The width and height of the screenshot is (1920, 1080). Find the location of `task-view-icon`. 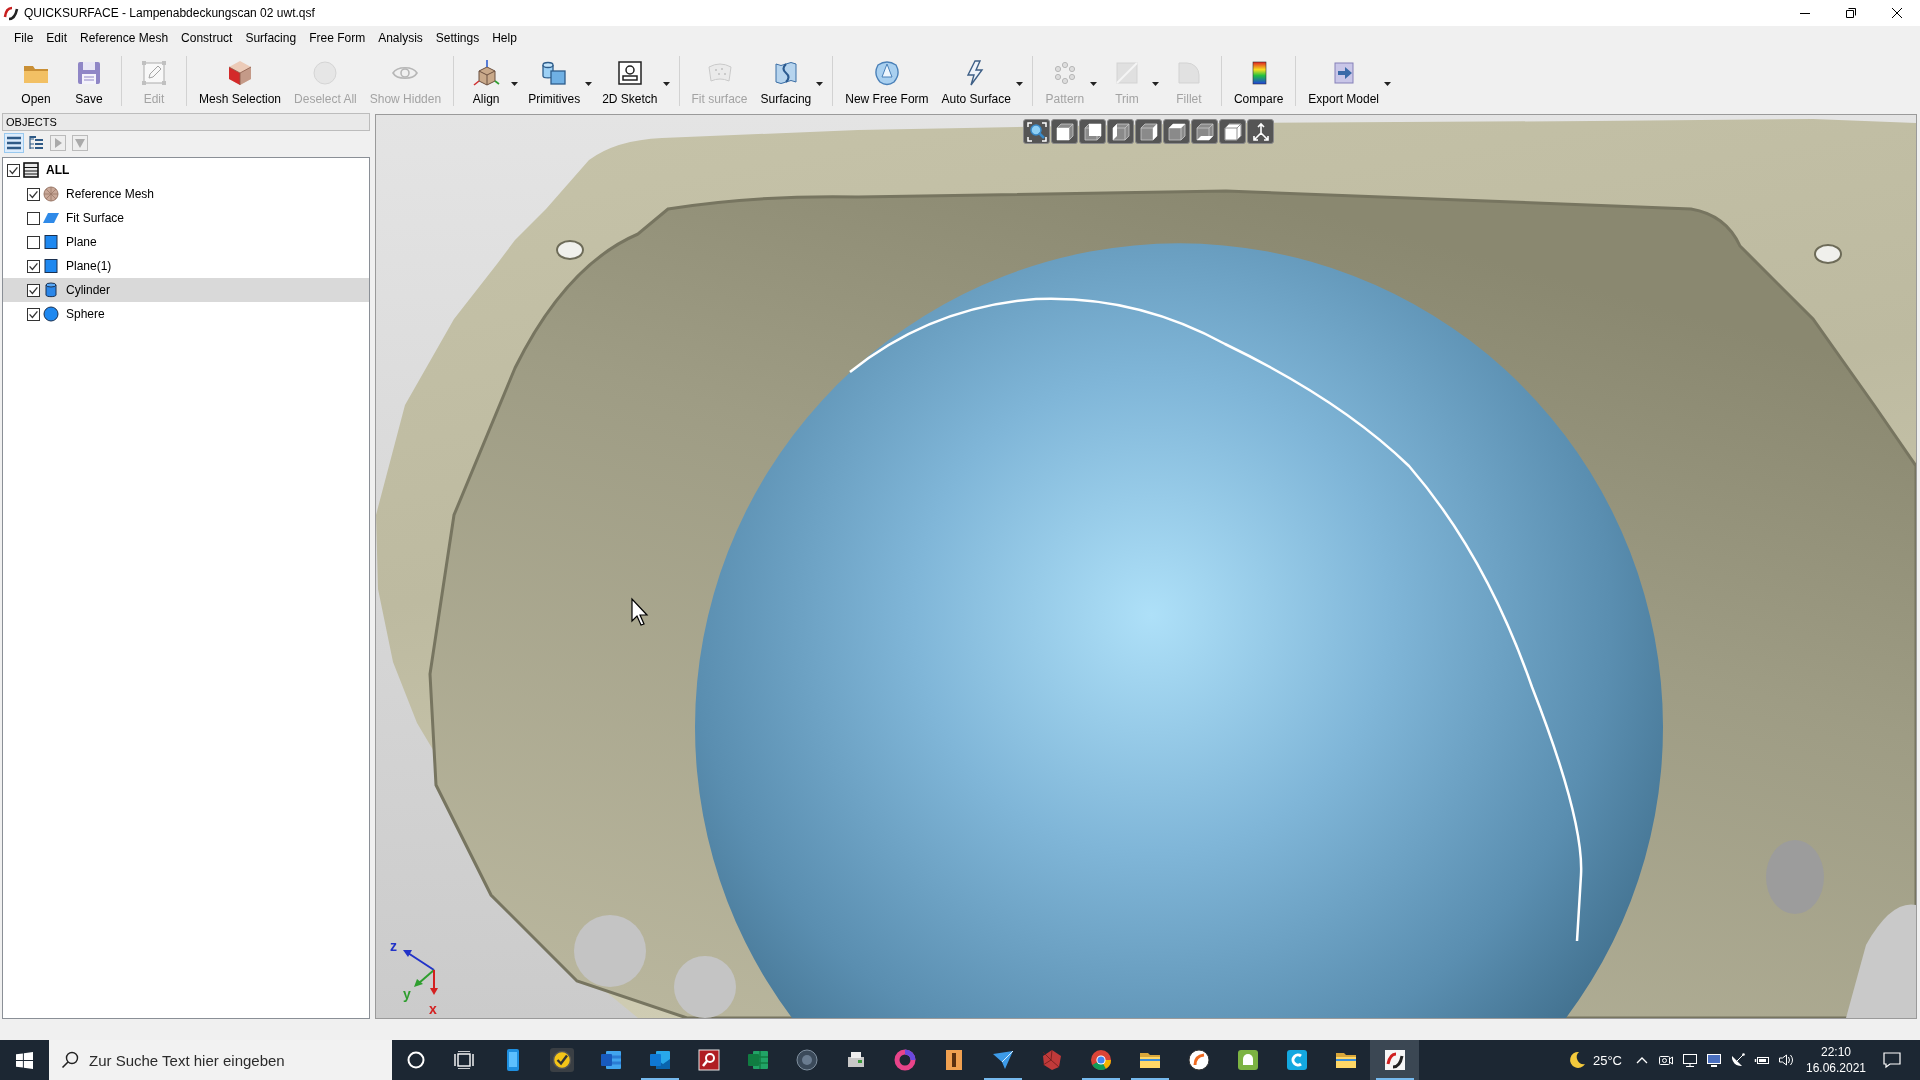

task-view-icon is located at coordinates (464, 1060).